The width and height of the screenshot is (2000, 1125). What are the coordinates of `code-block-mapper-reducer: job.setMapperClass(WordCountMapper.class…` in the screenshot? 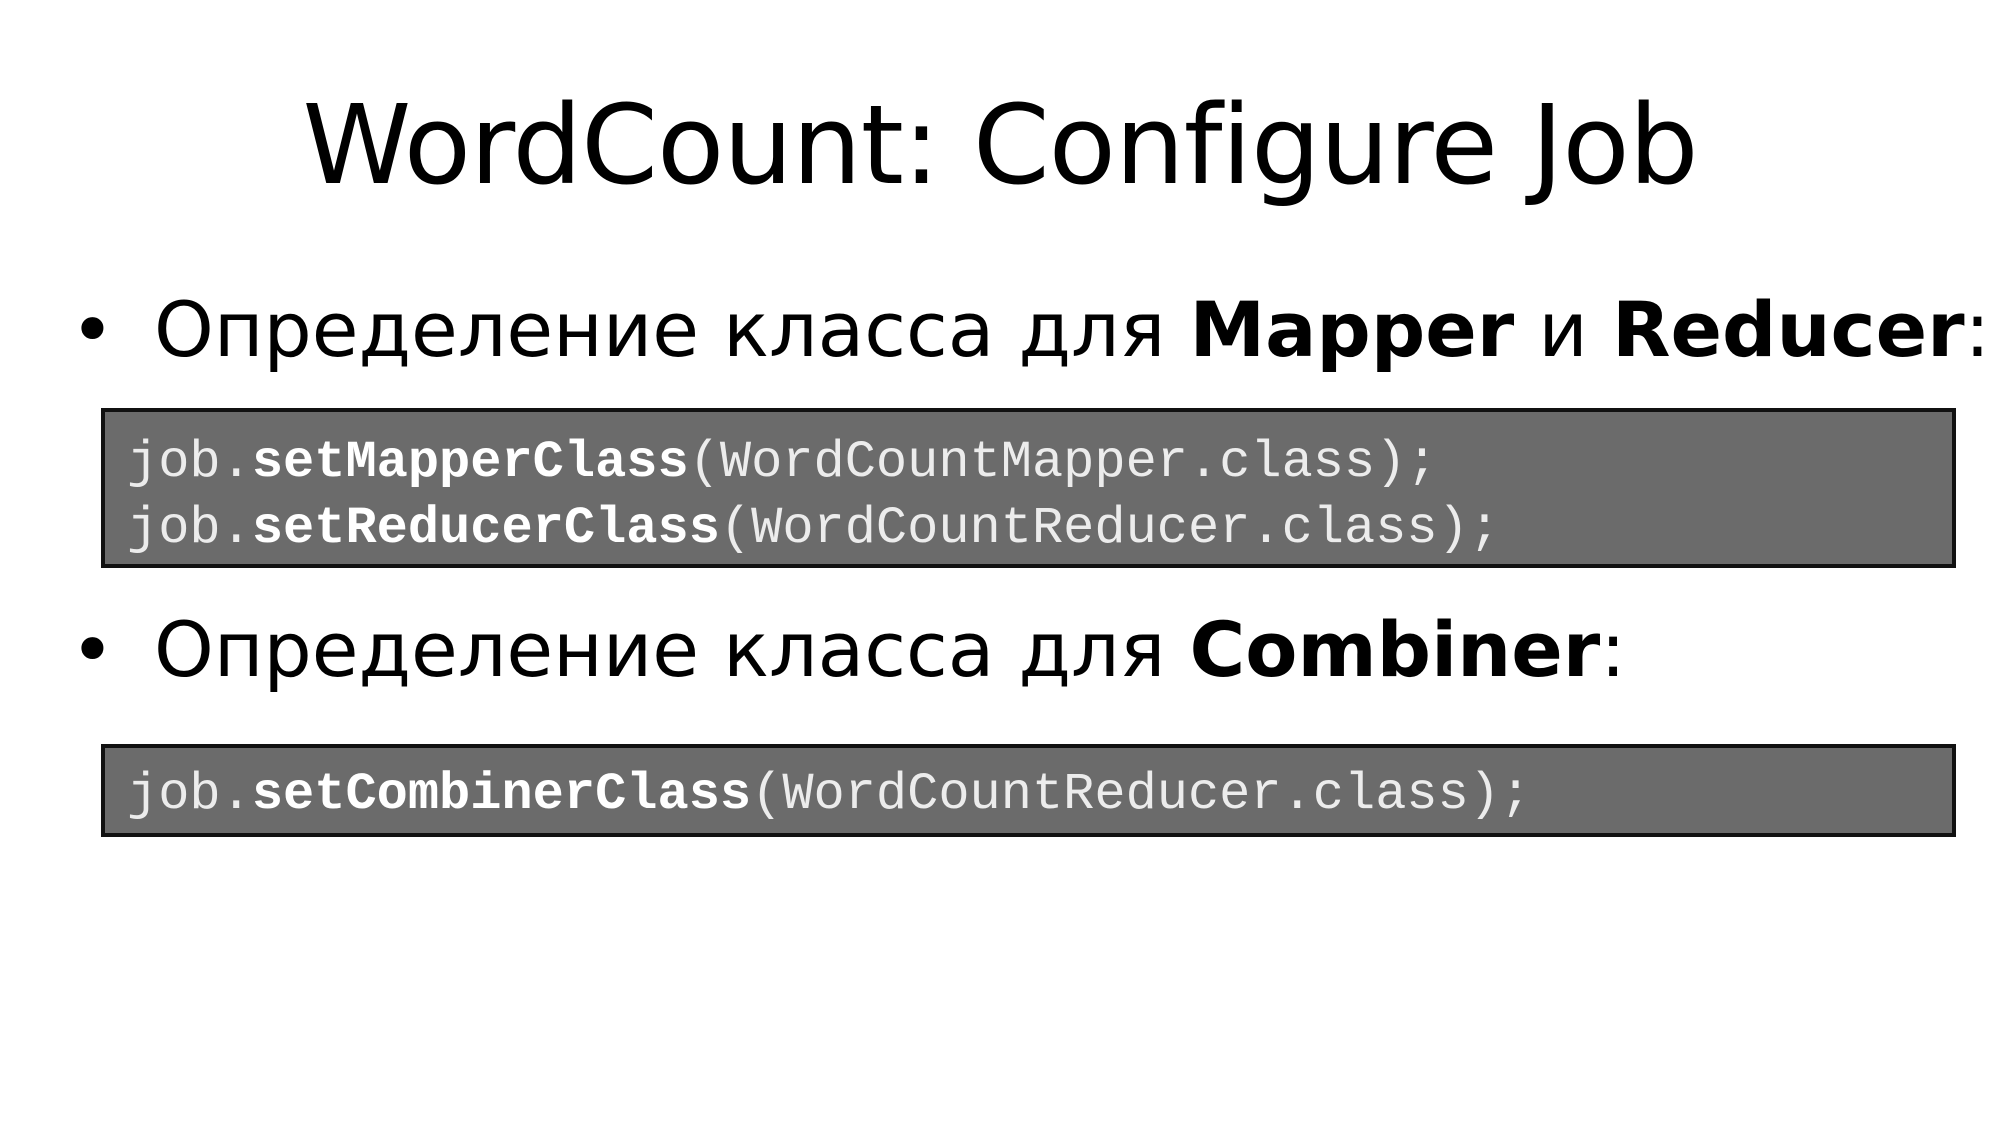 It's located at (1028, 488).